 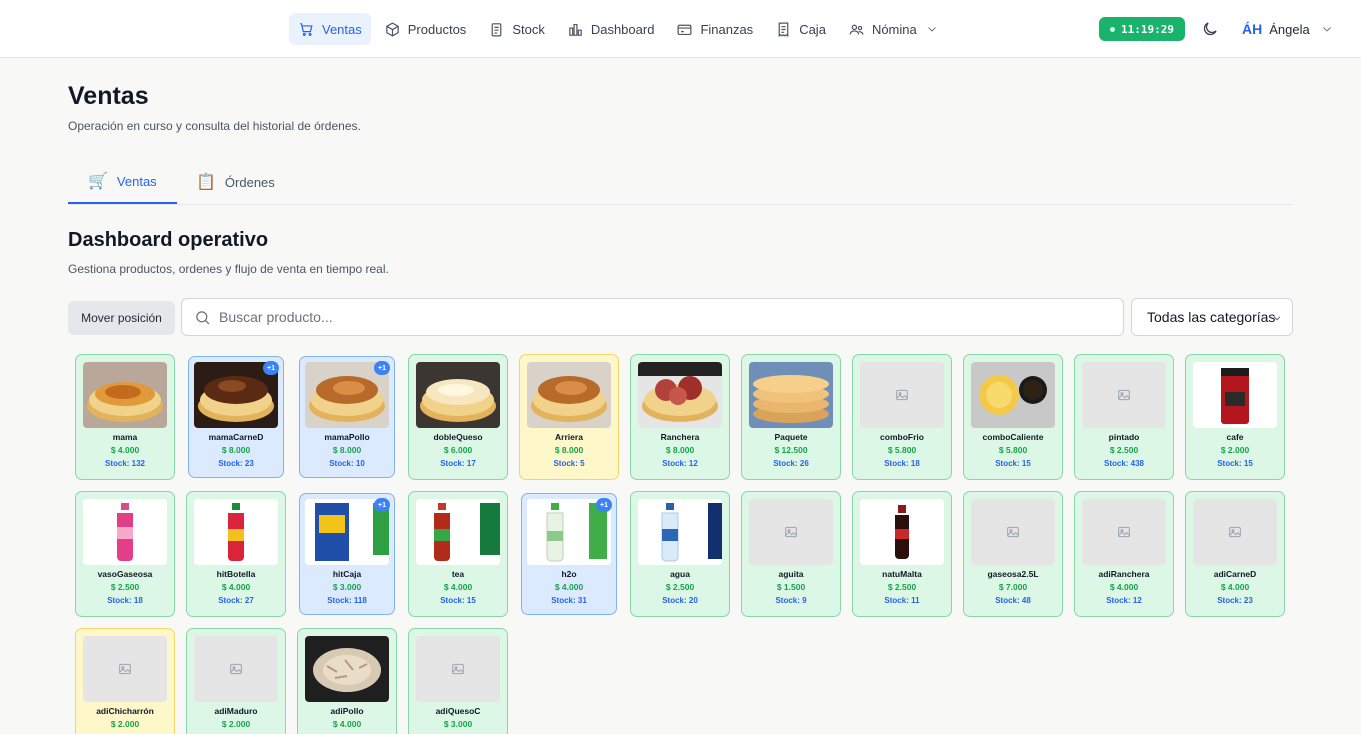 I want to click on product-price: $ 2.500, so click(x=680, y=587).